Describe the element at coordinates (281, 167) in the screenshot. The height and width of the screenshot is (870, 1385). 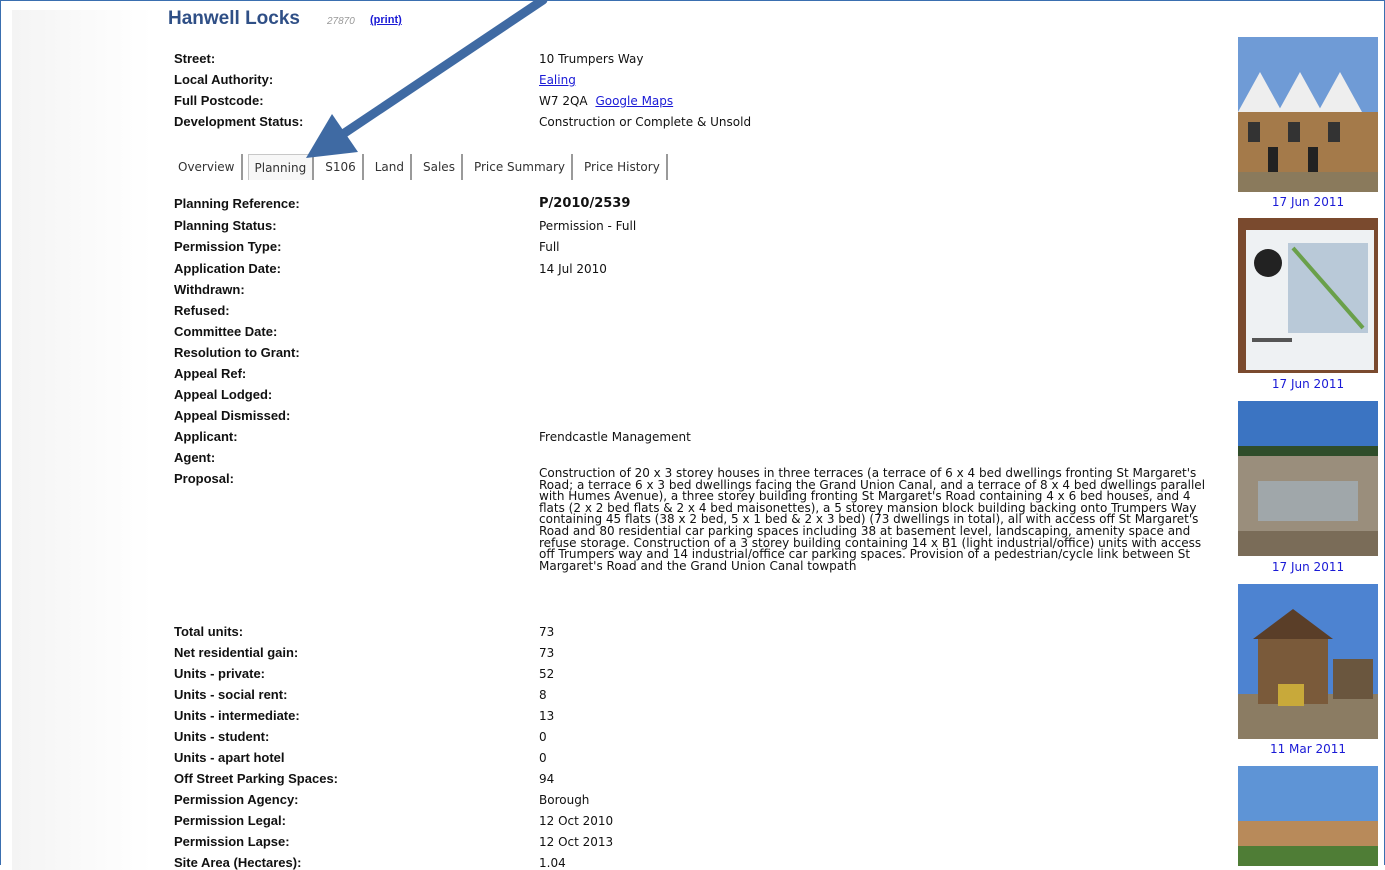
I see `tab-planning: Planning` at that location.